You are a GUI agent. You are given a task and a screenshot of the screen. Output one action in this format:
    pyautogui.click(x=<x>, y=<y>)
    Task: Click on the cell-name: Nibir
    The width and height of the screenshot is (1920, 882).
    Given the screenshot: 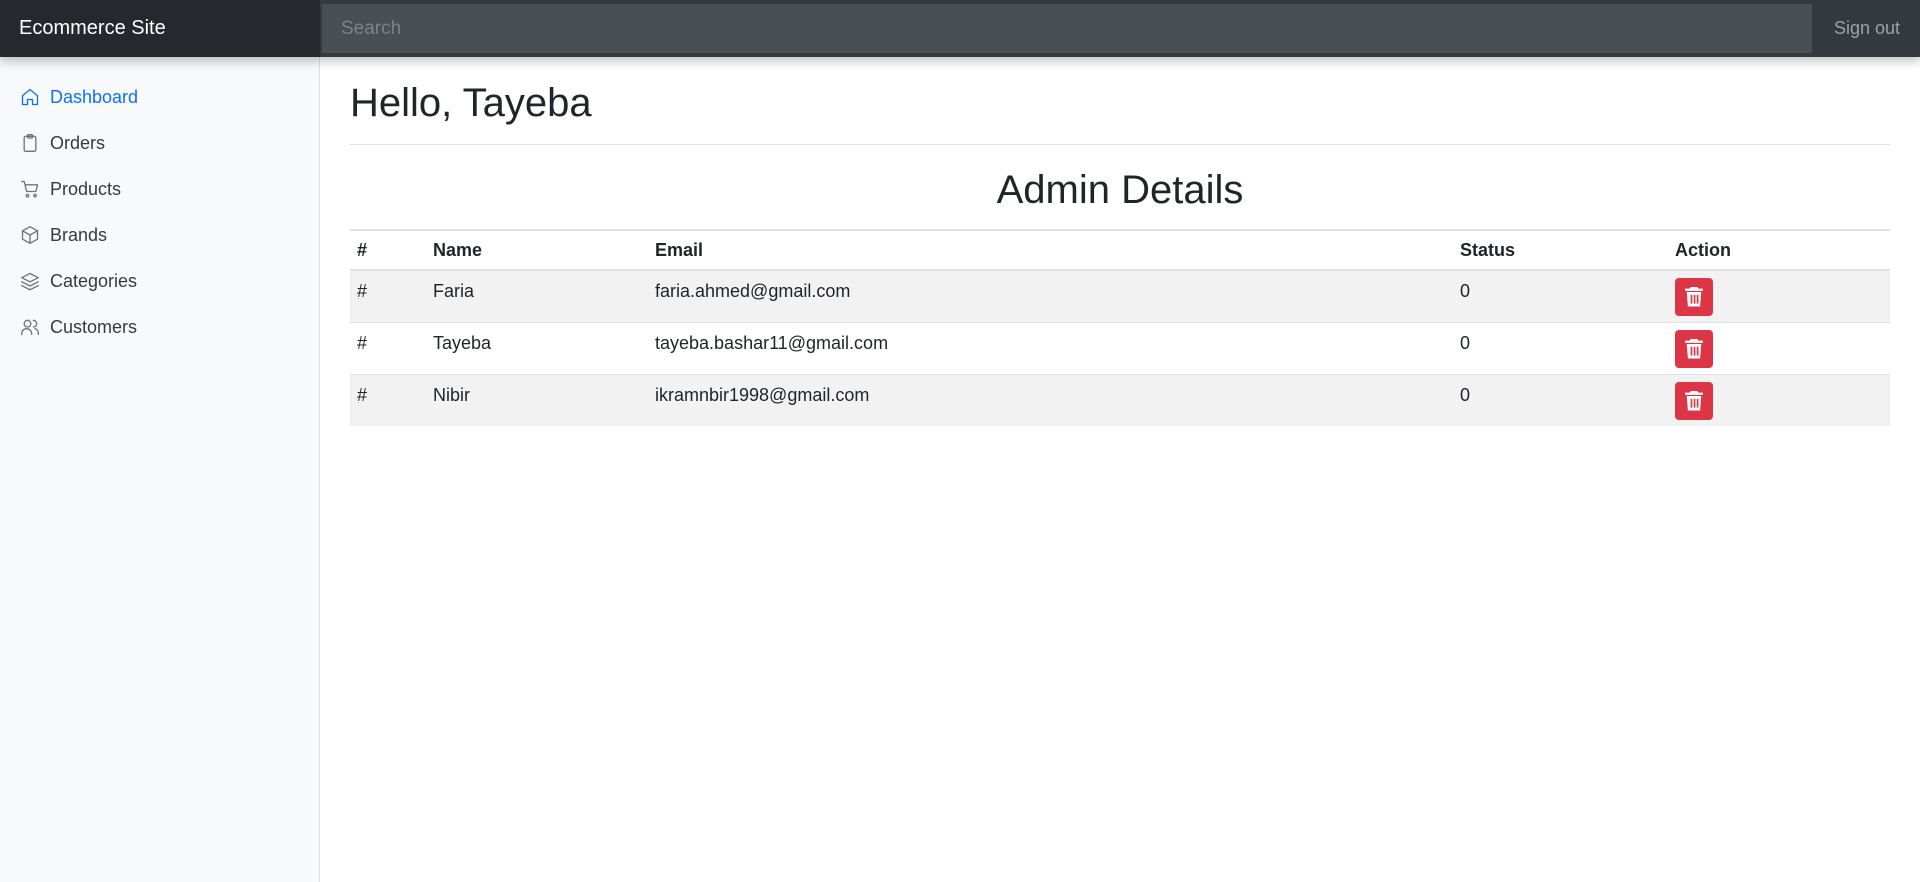 What is the action you would take?
    pyautogui.click(x=452, y=394)
    